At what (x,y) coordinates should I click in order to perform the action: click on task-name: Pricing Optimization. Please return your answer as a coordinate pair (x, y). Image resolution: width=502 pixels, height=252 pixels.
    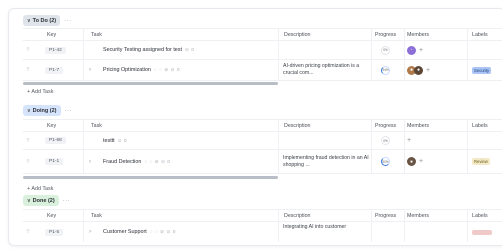
    Looking at the image, I should click on (127, 70).